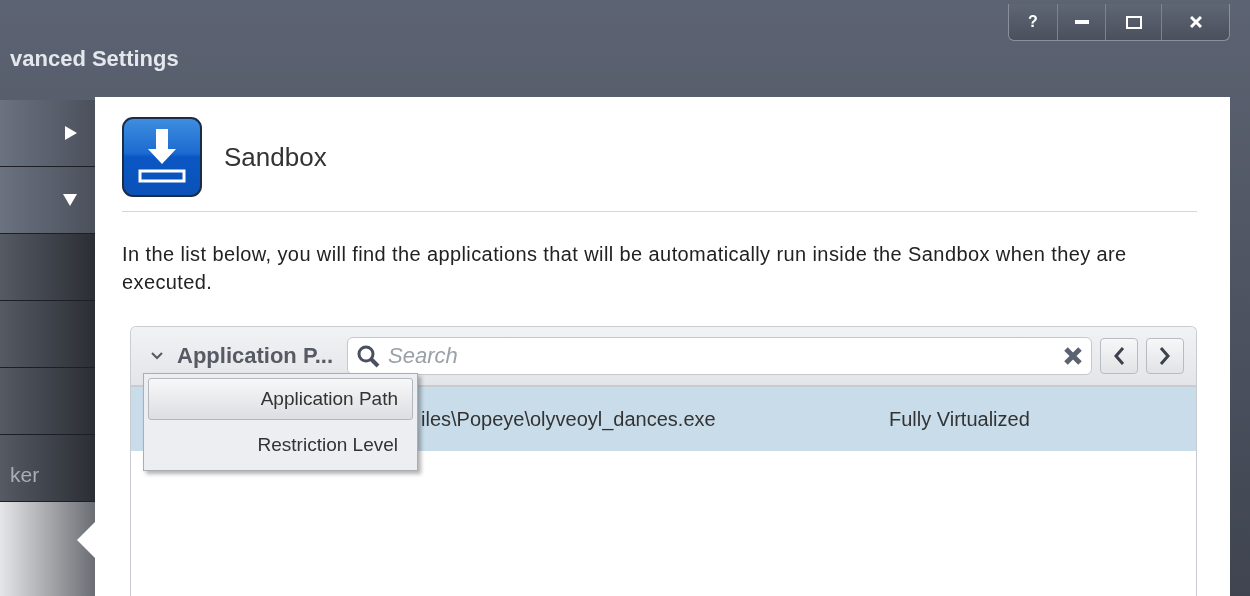 The height and width of the screenshot is (596, 1250). What do you see at coordinates (280, 399) in the screenshot?
I see `menu-item: Application Path` at bounding box center [280, 399].